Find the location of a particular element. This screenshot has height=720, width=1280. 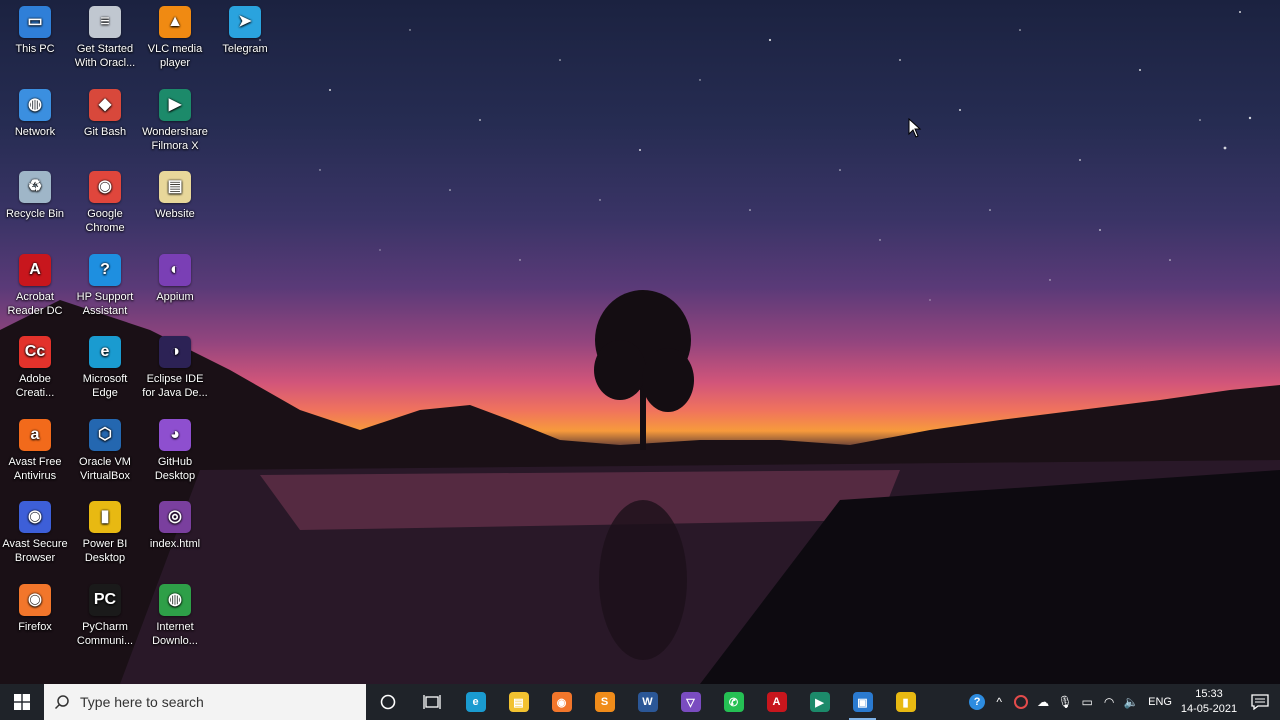

taskbar-app-word: W is located at coordinates (647, 702).